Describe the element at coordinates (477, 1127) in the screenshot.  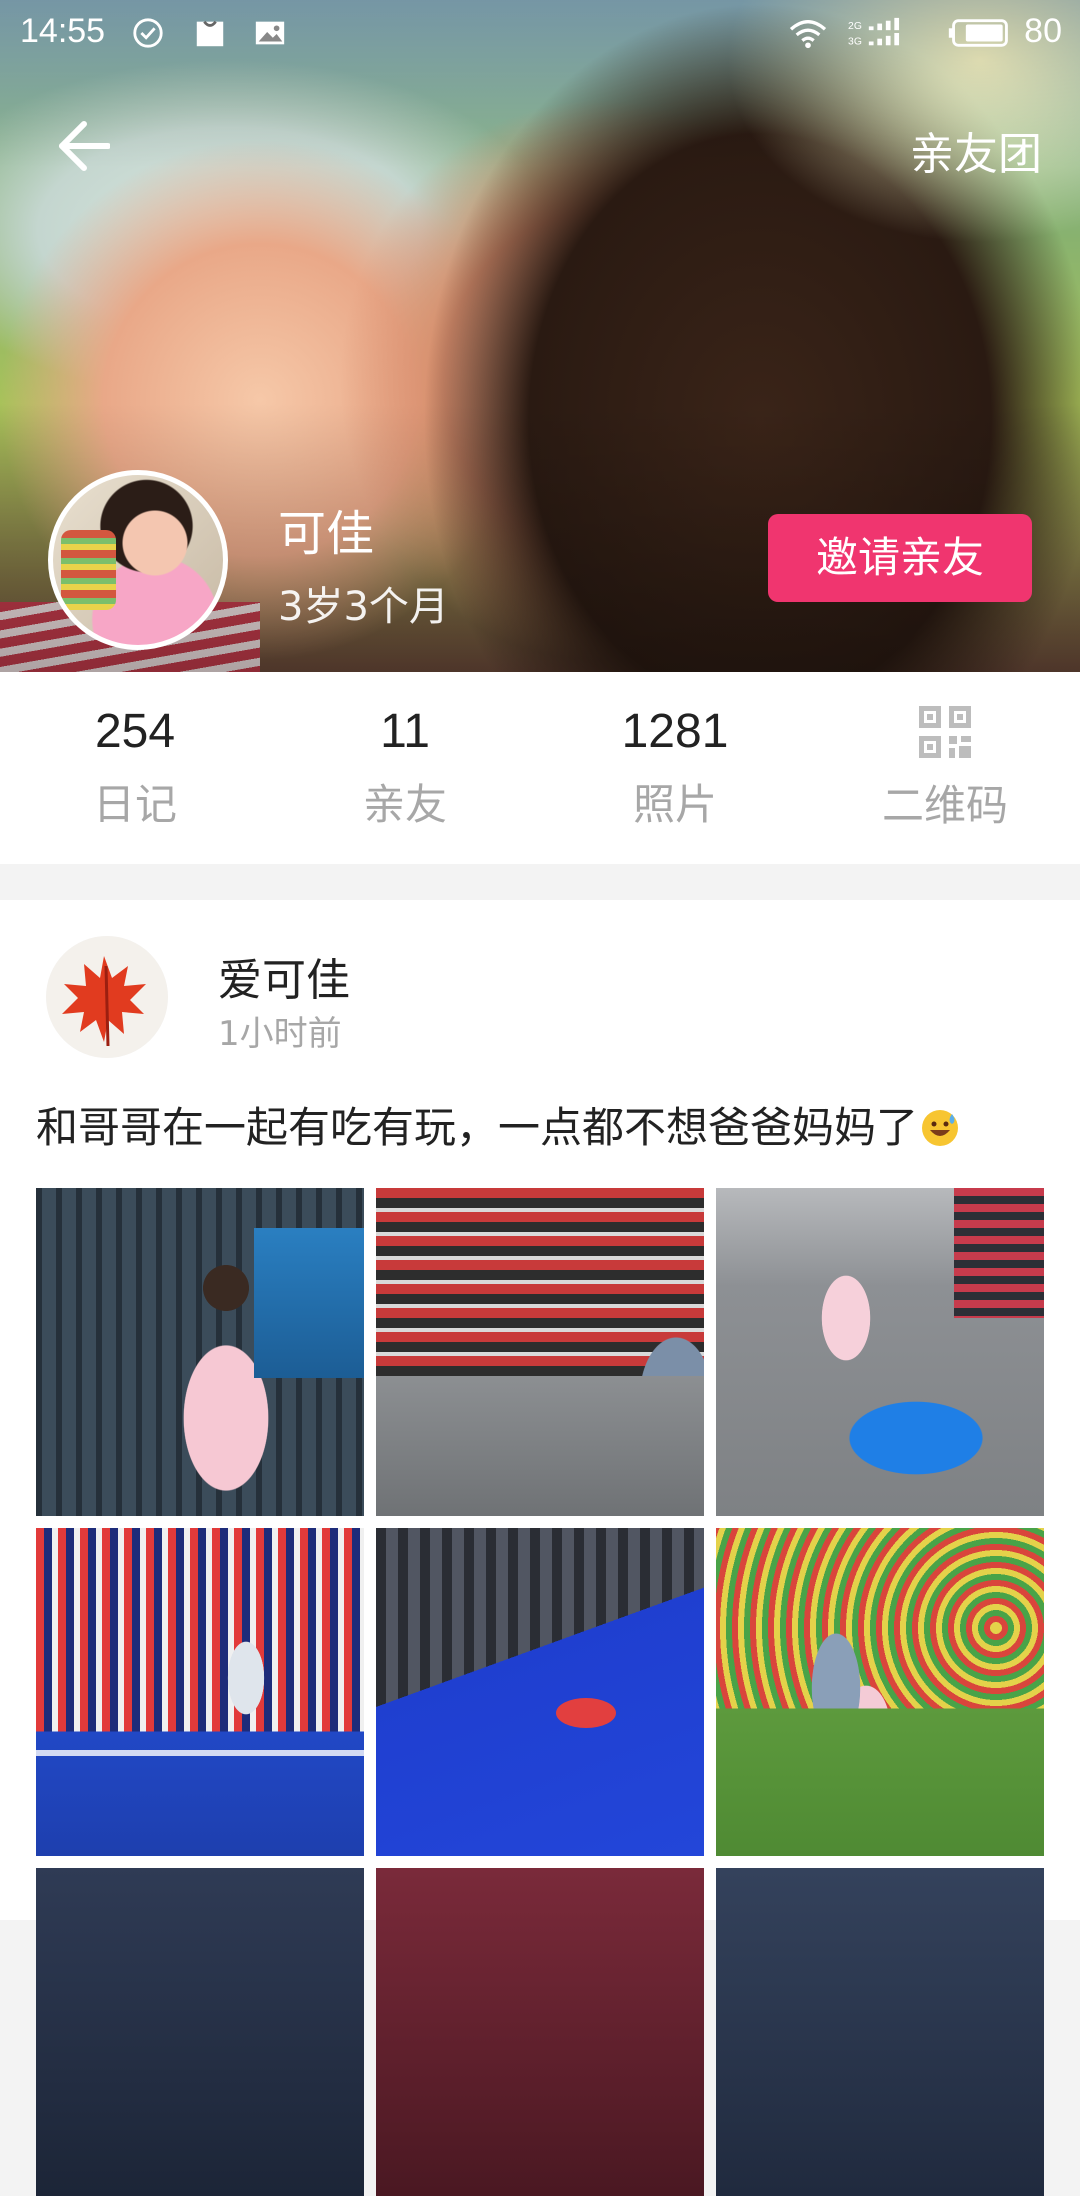
I see `post-text-content: 和哥哥在一起有吃有玩，一点都不想爸爸妈妈了` at that location.